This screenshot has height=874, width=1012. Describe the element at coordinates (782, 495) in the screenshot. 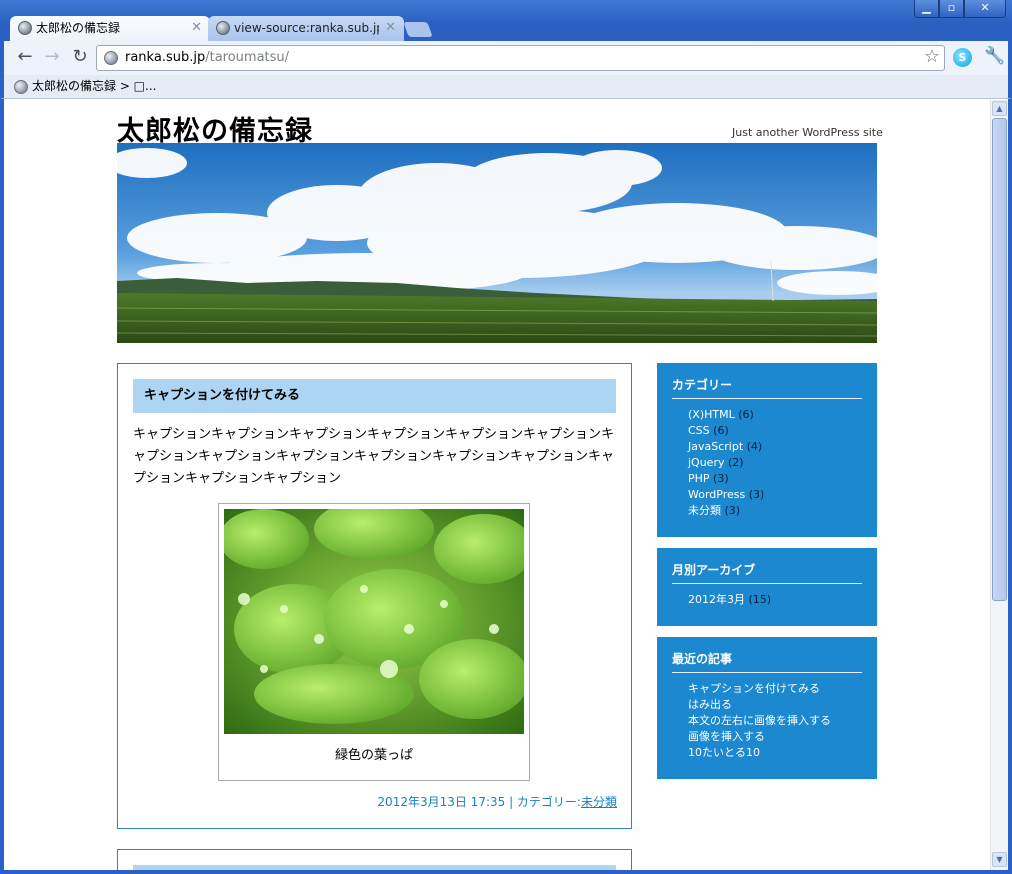

I see `category-item: WordPress (3)` at that location.